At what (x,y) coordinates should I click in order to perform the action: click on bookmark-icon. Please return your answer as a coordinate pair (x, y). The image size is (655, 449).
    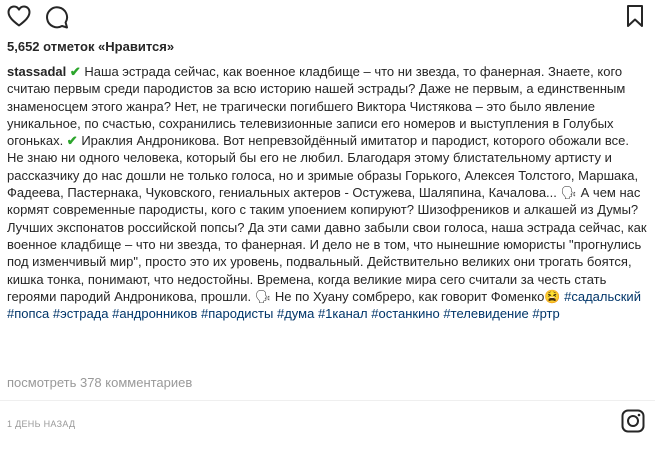
    Looking at the image, I should click on (635, 18).